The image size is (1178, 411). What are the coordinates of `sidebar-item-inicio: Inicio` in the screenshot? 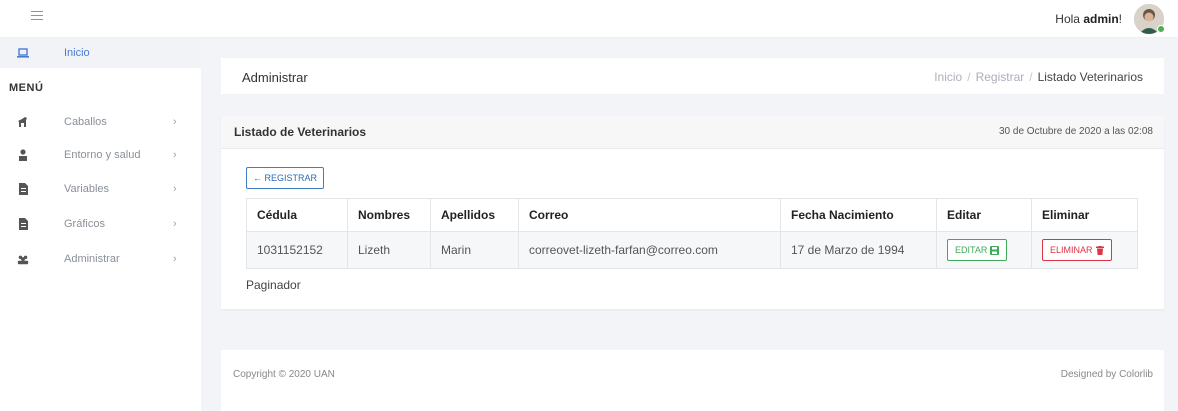 It's located at (100, 53).